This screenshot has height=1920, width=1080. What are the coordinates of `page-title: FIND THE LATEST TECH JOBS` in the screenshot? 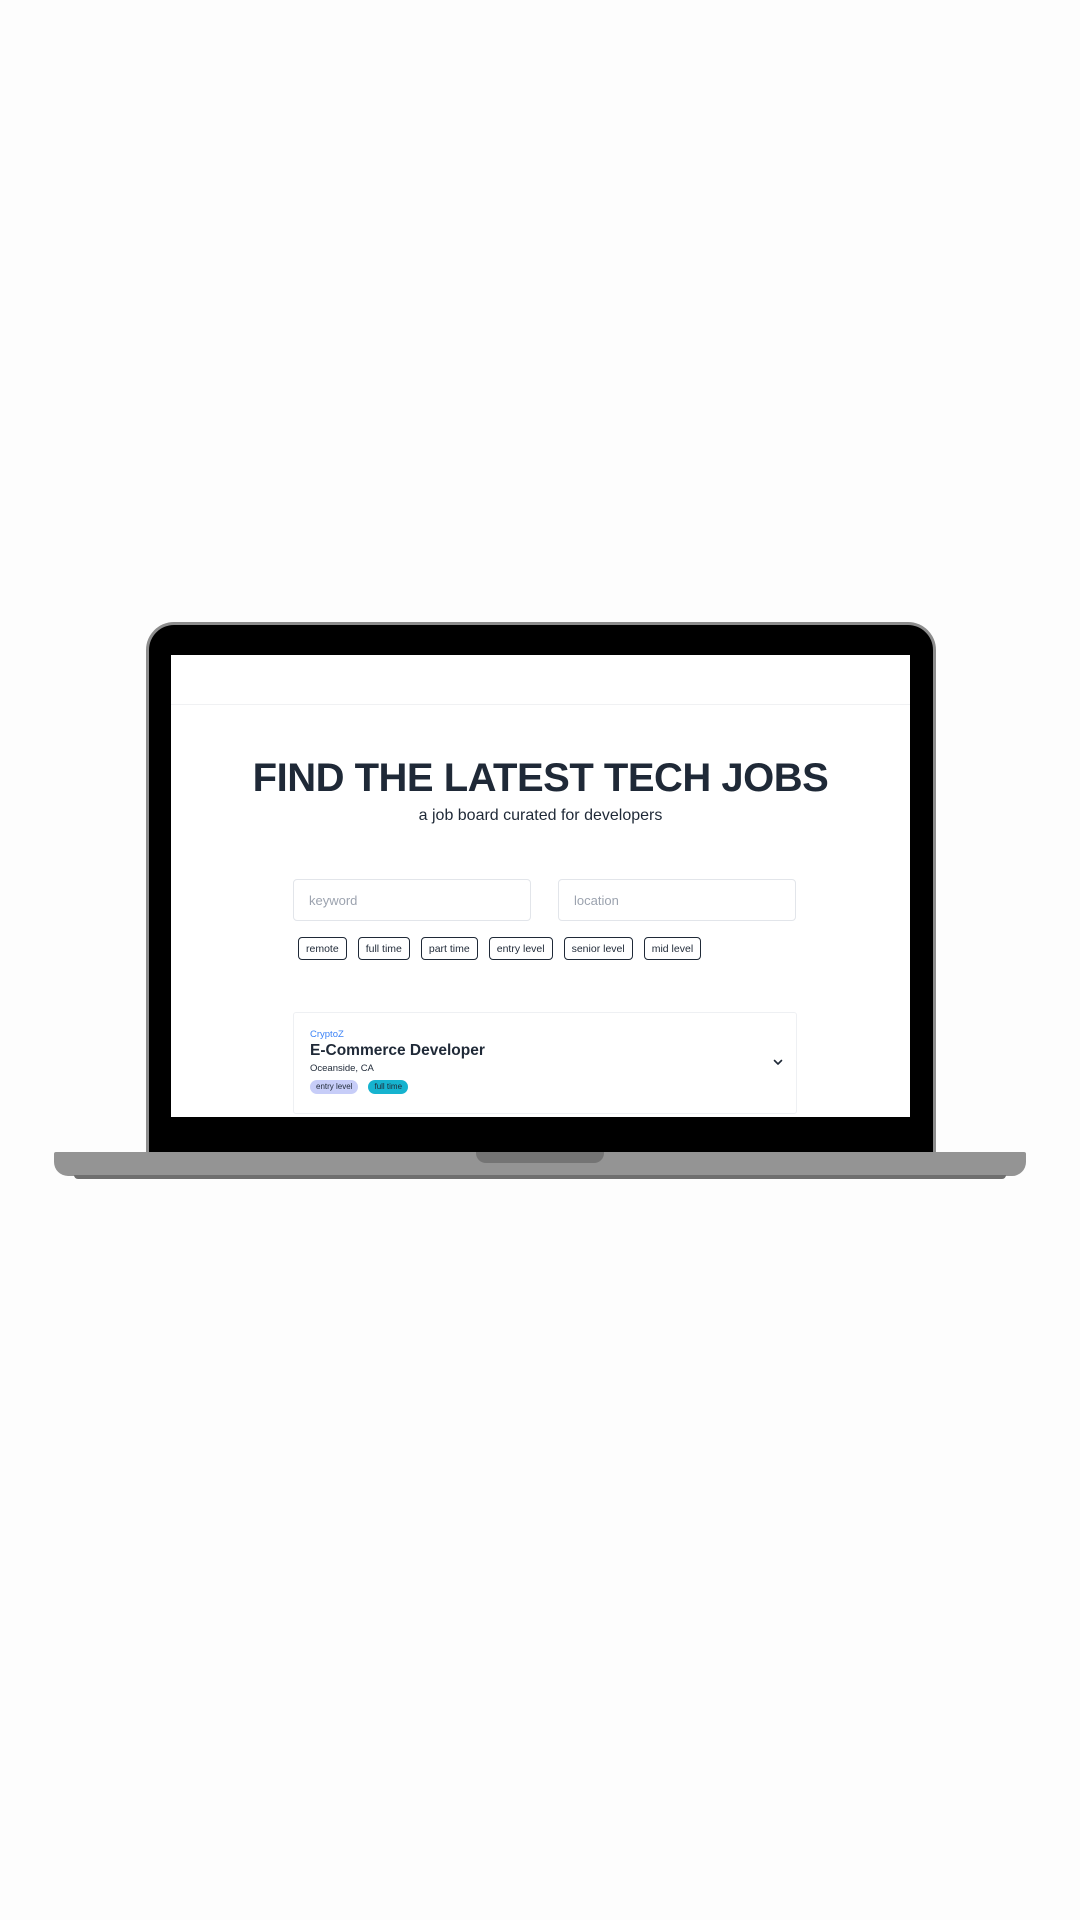 It's located at (540, 778).